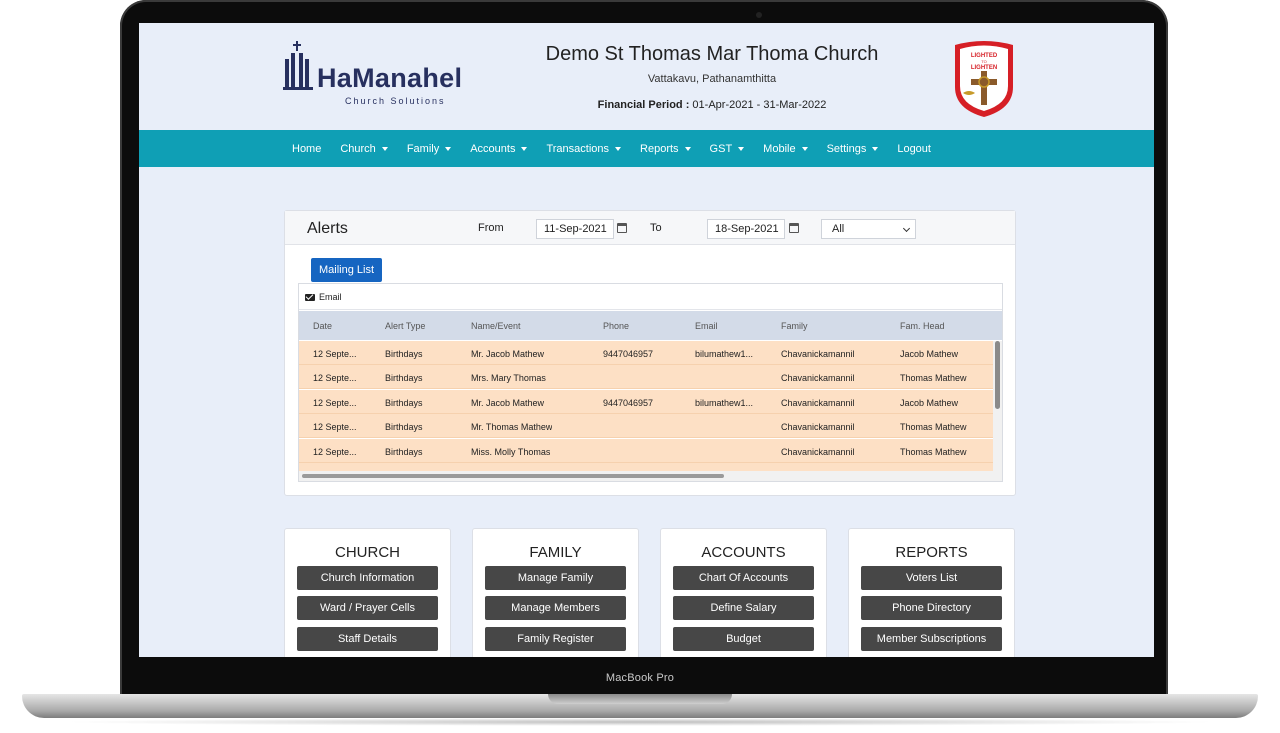 The image size is (1280, 733). Describe the element at coordinates (922, 326) in the screenshot. I see `column-header-fam-head: Fam. Head` at that location.